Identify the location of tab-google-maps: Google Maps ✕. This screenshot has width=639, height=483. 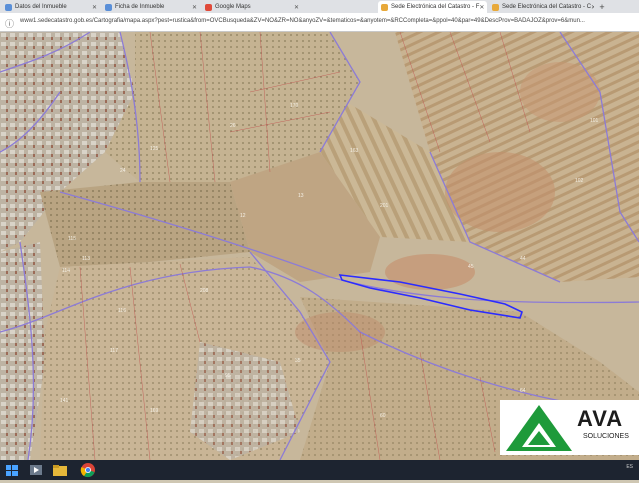
(252, 7).